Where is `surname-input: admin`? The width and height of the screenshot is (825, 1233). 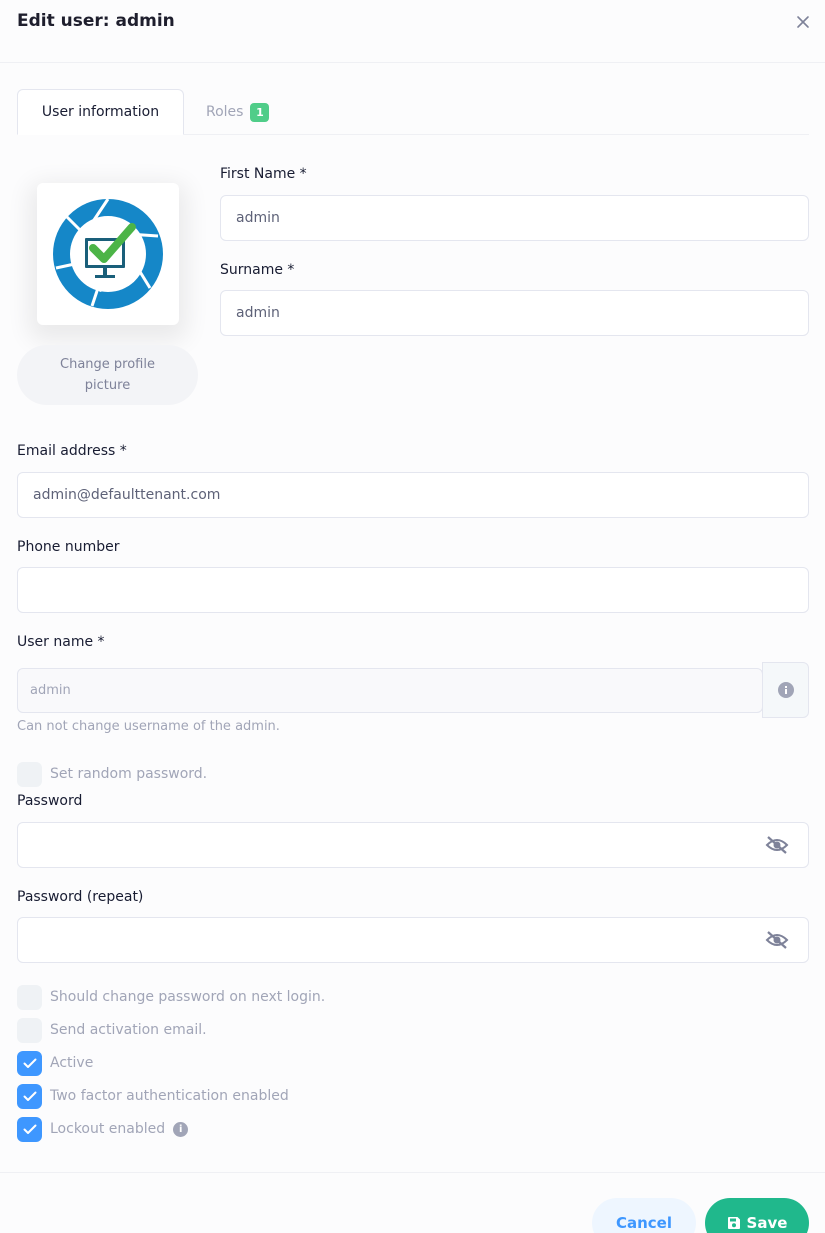
surname-input: admin is located at coordinates (514, 313).